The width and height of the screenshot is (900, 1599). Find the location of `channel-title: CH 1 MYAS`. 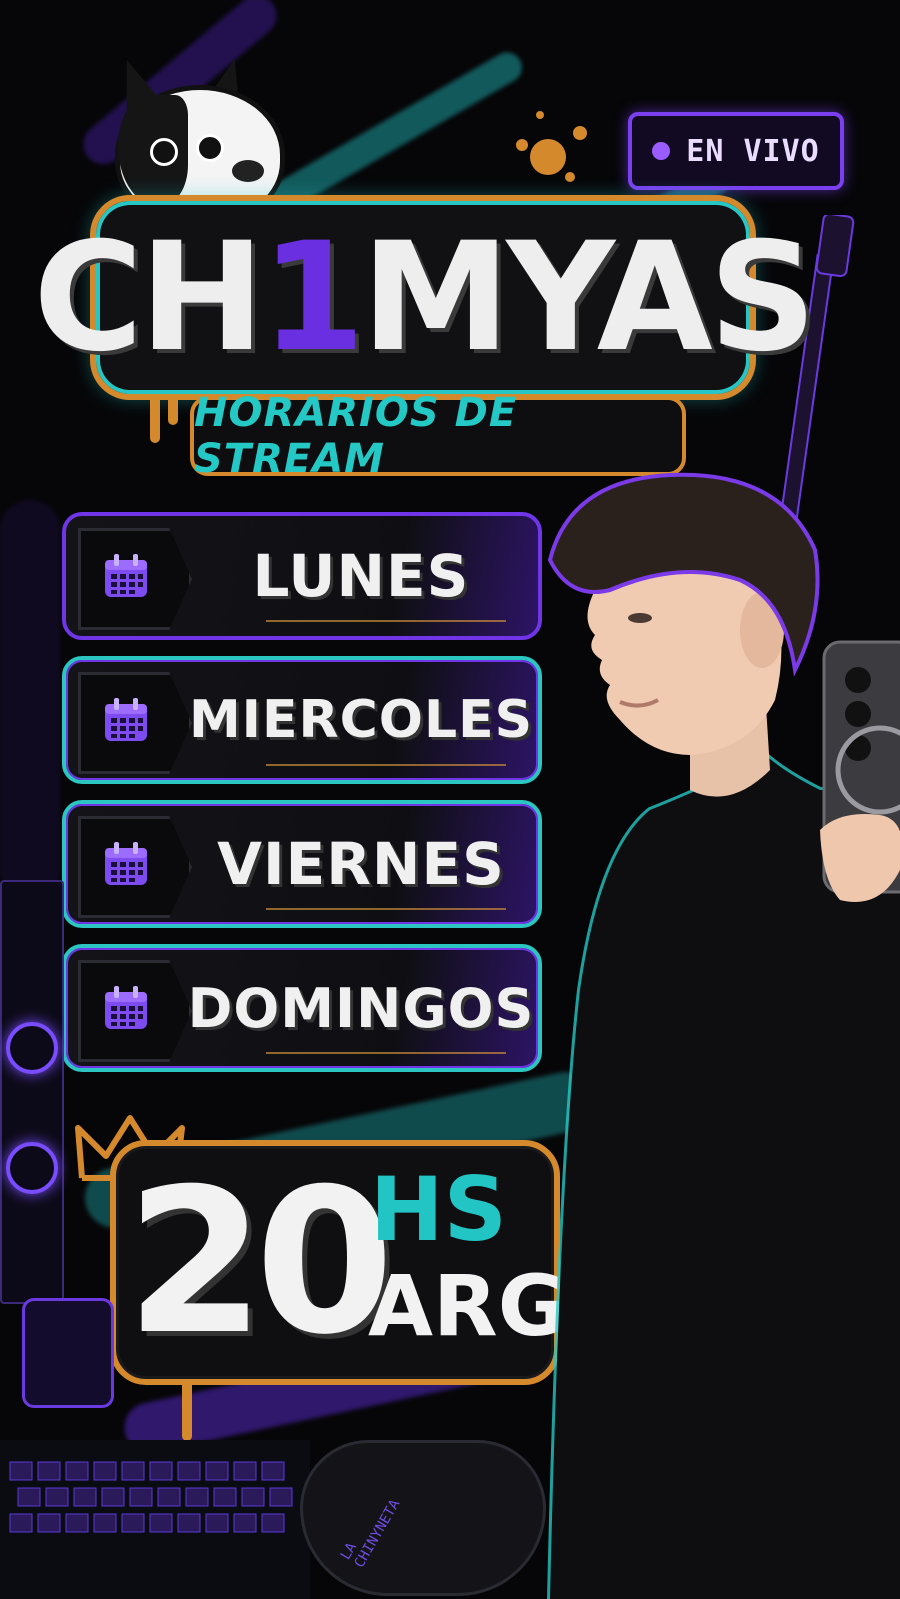

channel-title: CH 1 MYAS is located at coordinates (425, 297).